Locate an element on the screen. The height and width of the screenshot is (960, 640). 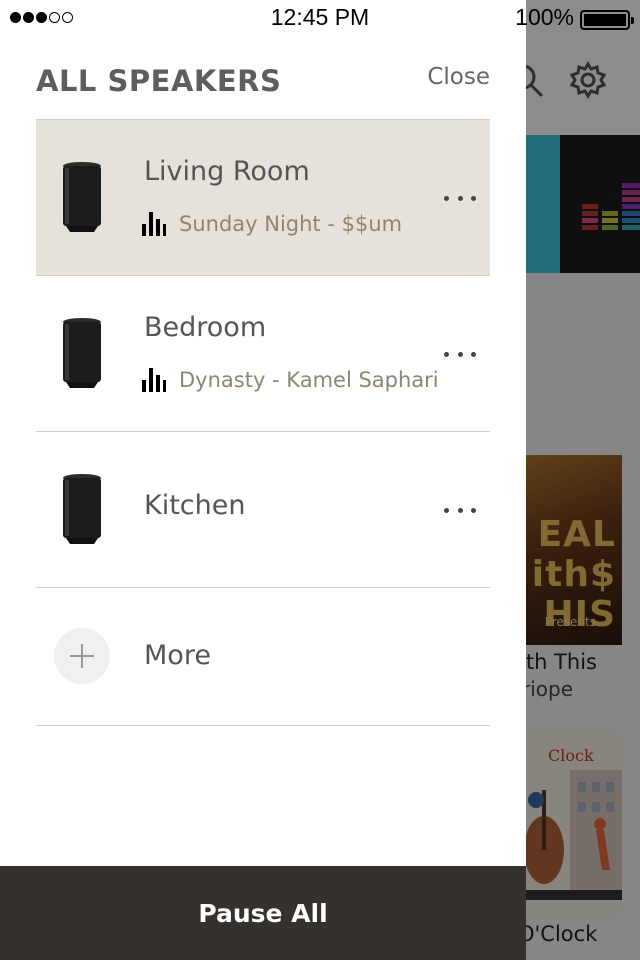
drawer-header: ALL SPEAKERS Close is located at coordinates (263, 81).